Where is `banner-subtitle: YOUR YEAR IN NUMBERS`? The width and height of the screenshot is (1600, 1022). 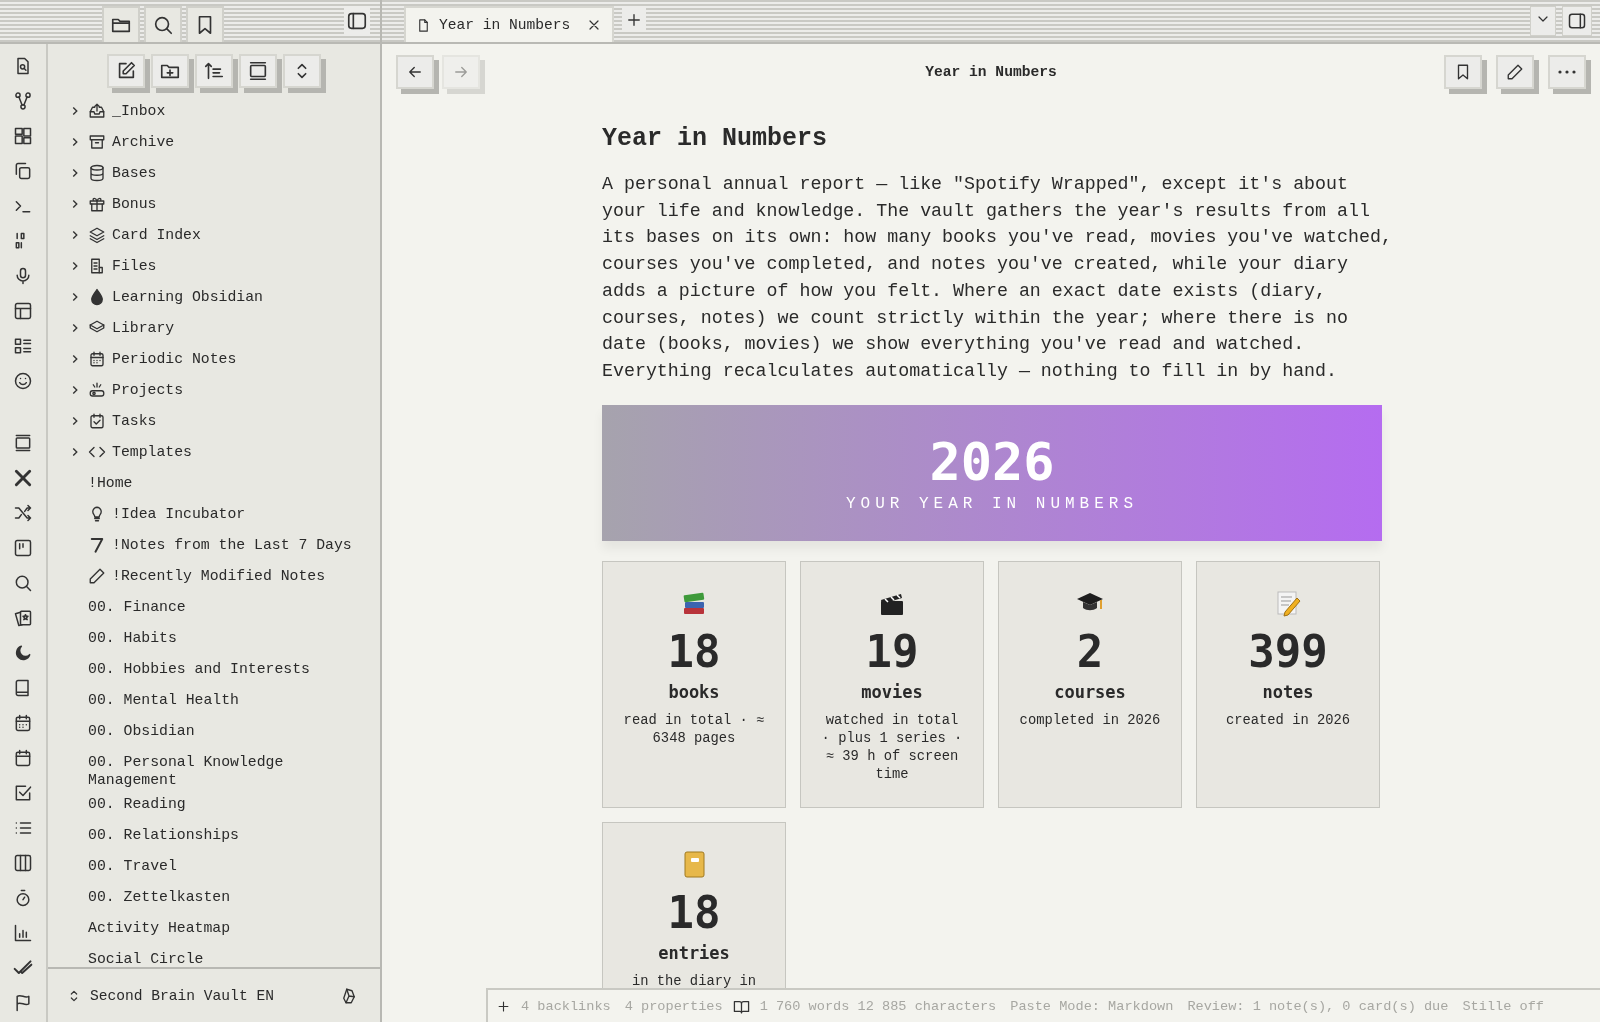 banner-subtitle: YOUR YEAR IN NUMBERS is located at coordinates (992, 503).